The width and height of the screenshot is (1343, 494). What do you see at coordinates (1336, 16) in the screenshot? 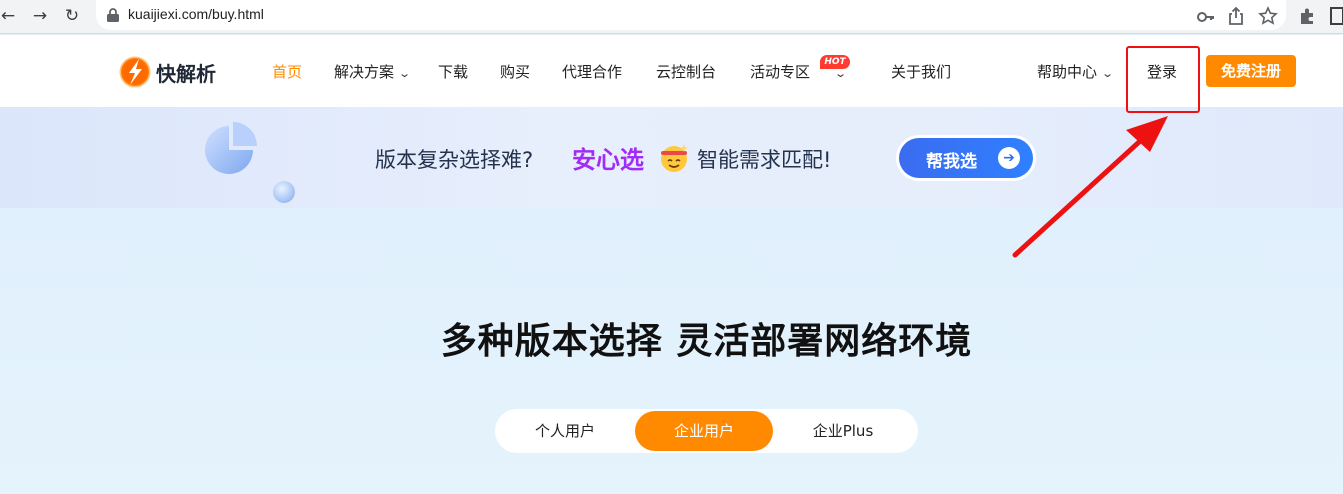
I see `window-icon` at bounding box center [1336, 16].